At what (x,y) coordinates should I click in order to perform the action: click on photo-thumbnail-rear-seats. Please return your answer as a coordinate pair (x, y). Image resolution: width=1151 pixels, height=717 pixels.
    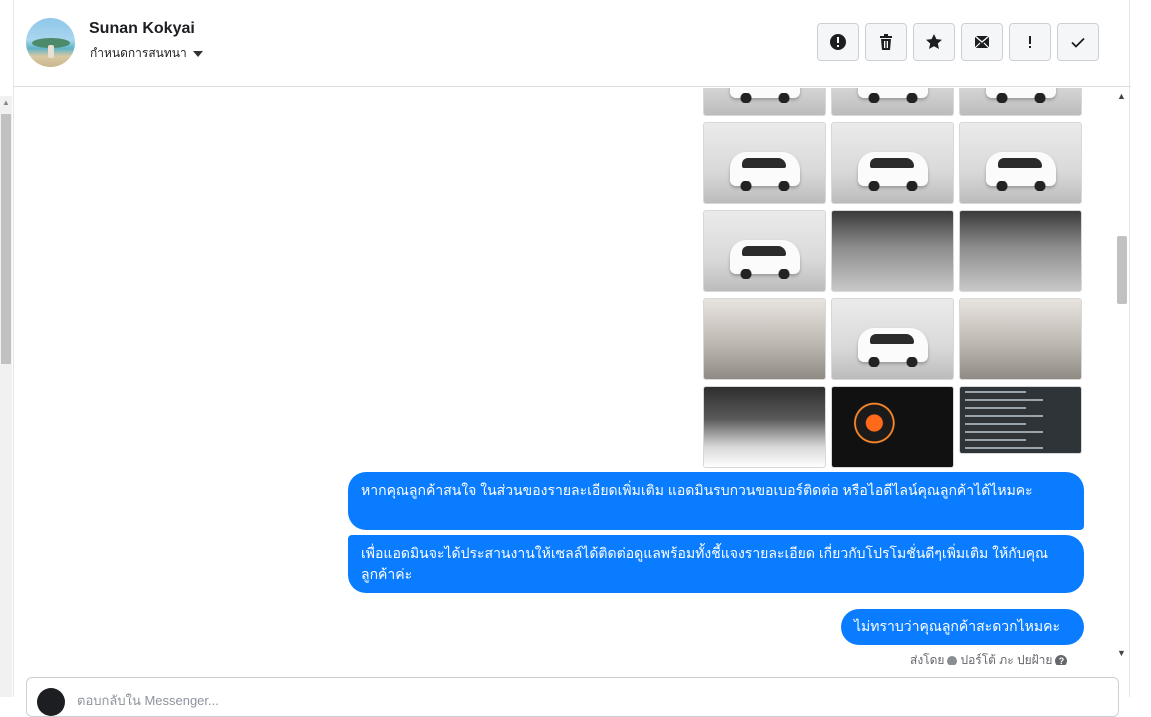
    Looking at the image, I should click on (764, 339).